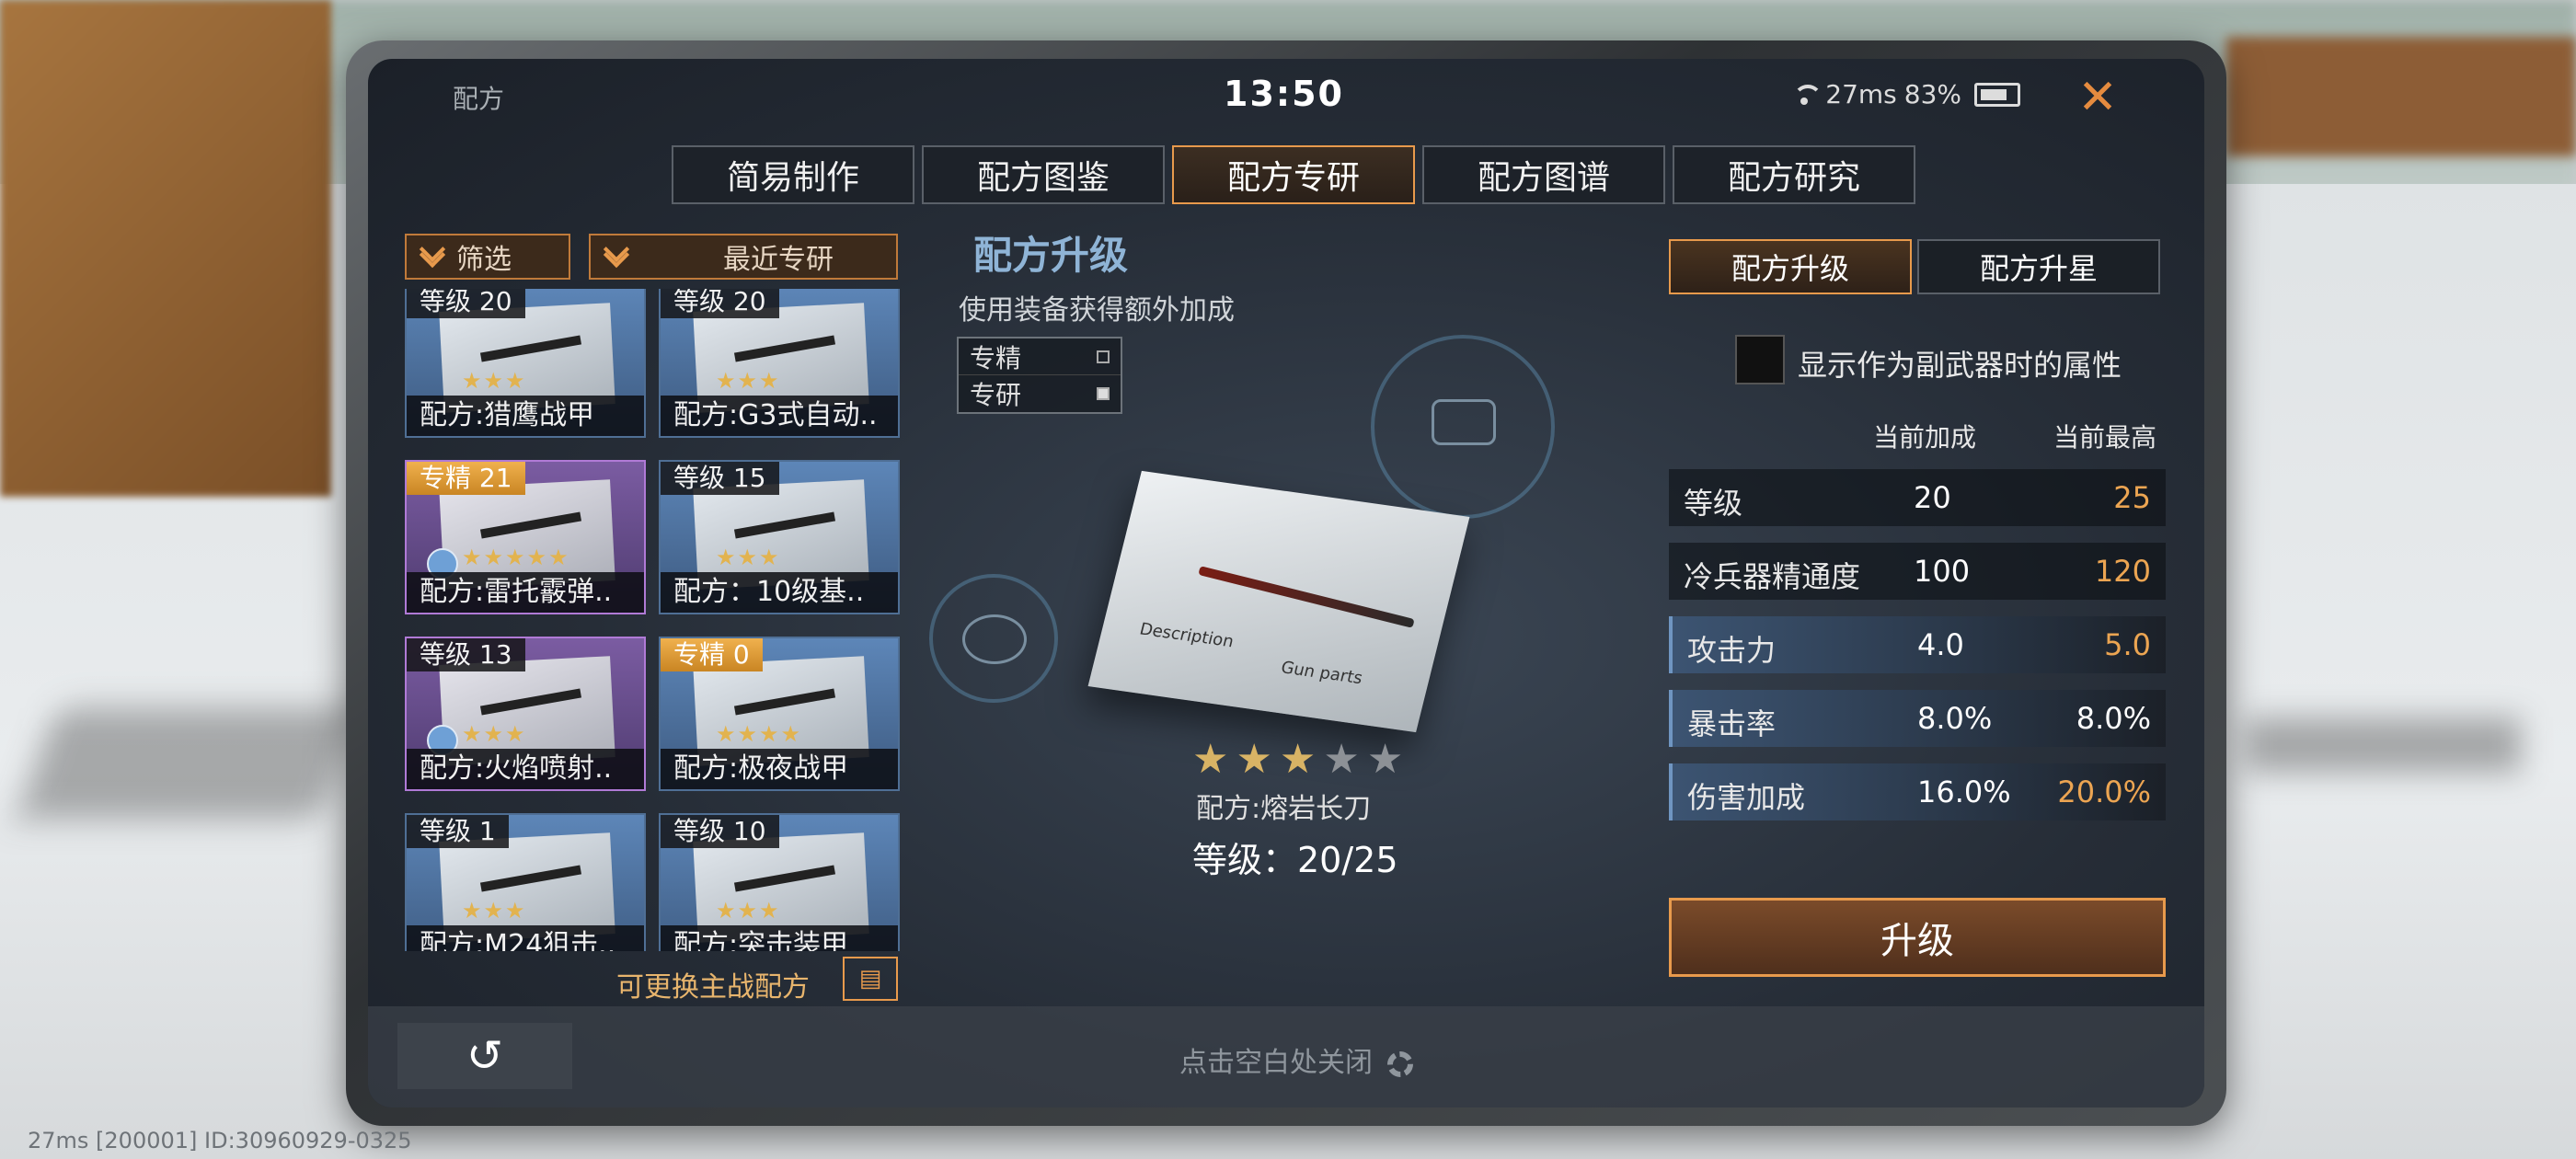  I want to click on recent-research-button: 最近专研, so click(743, 257).